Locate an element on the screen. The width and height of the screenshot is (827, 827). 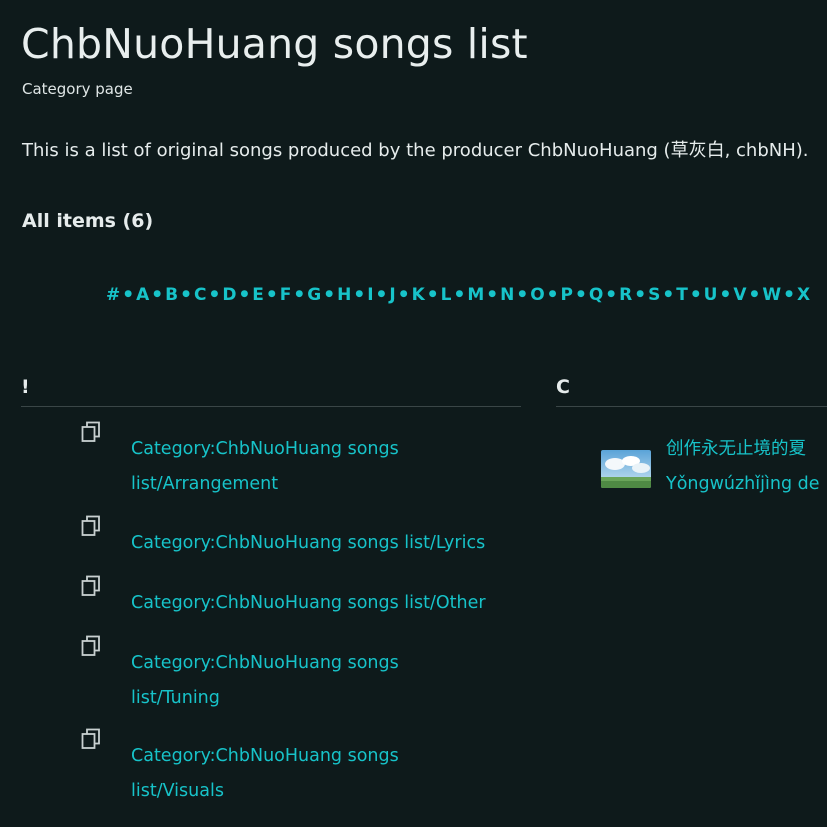
items-count: All items (6) is located at coordinates (88, 221).